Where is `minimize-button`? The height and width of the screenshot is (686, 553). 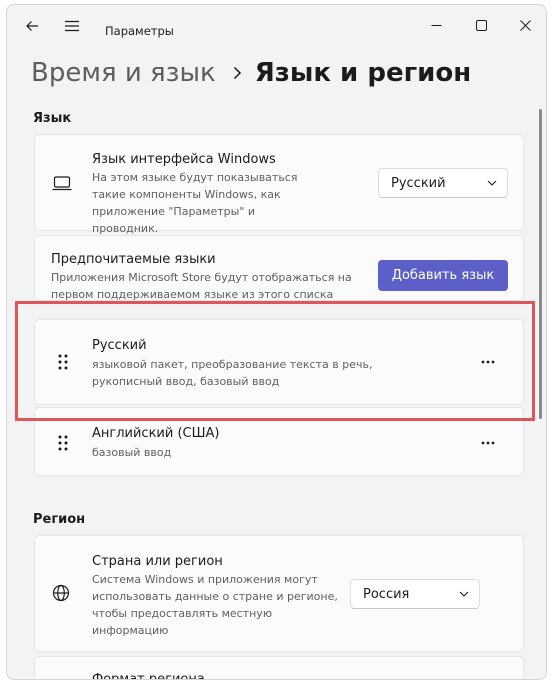
minimize-button is located at coordinates (436, 25).